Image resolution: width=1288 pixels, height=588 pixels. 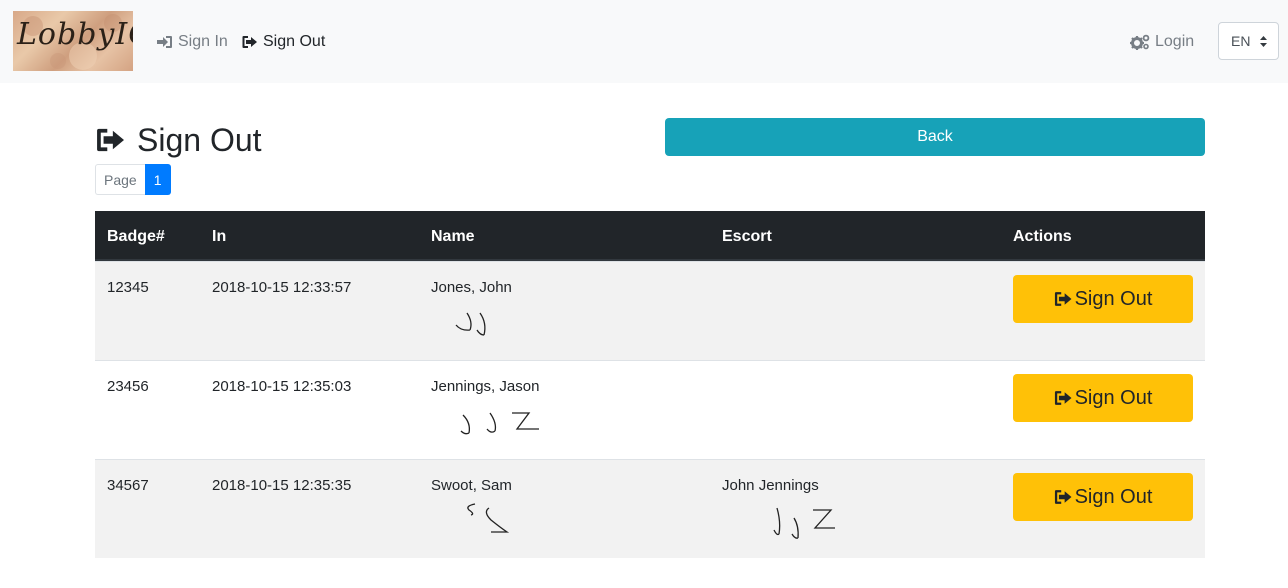 What do you see at coordinates (471, 485) in the screenshot?
I see `name-cell: Swoot, Sam` at bounding box center [471, 485].